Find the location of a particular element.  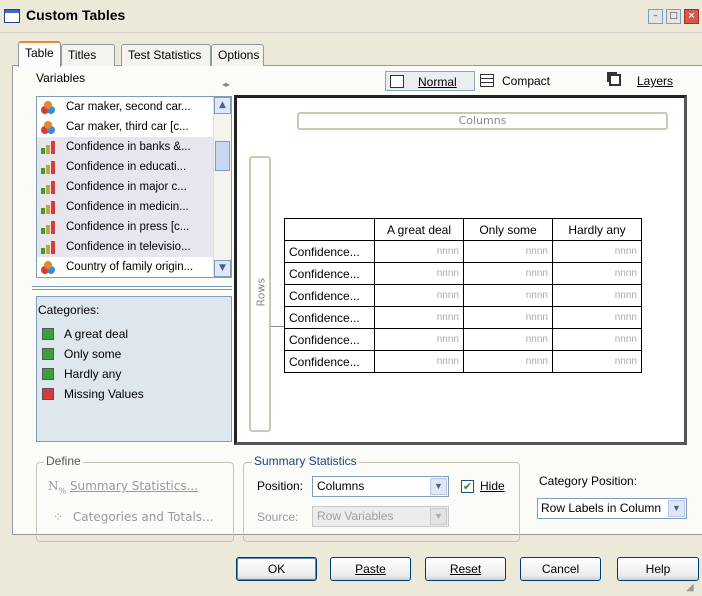

cancel-button: Cancel is located at coordinates (560, 569).